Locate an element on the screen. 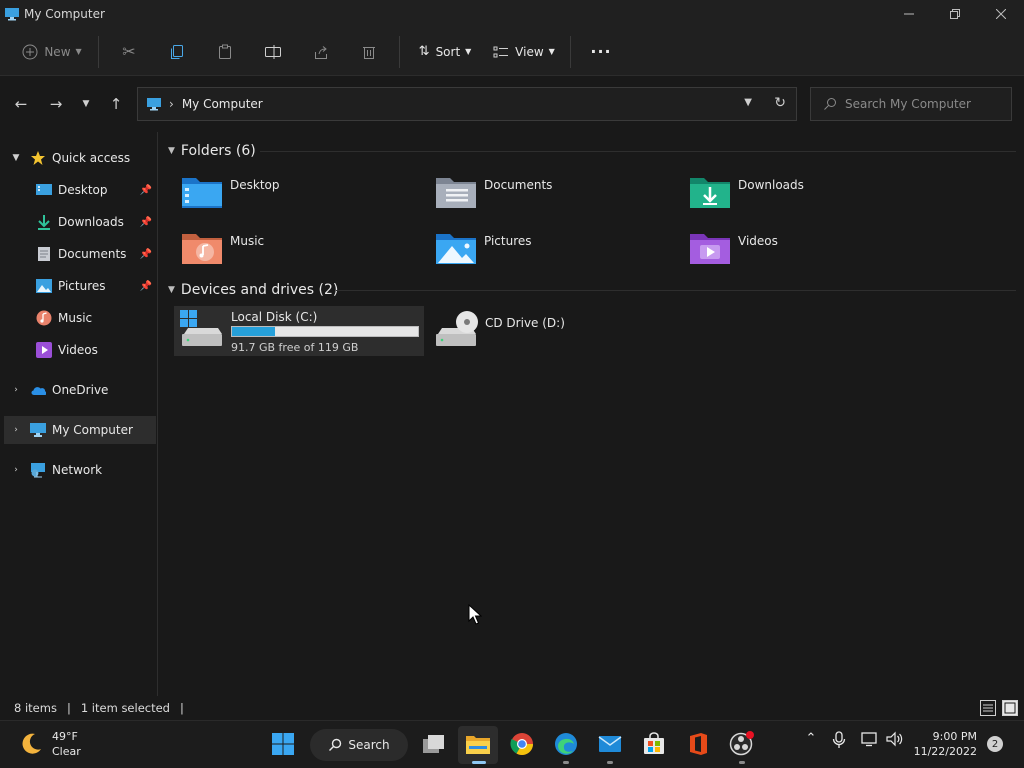 This screenshot has width=1024, height=768. new-button: New ▼ is located at coordinates (52, 52).